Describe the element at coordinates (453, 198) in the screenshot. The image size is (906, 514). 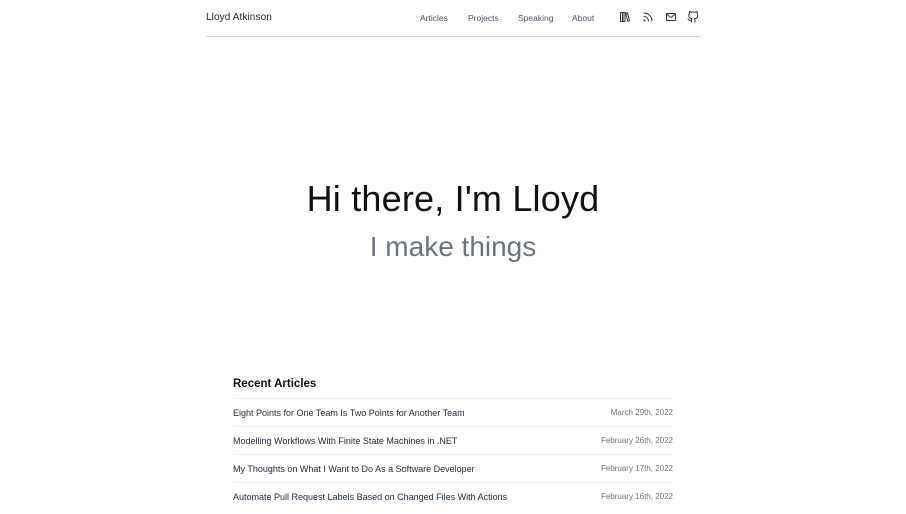
I see `hero-title: Hi there, I'm Lloyd` at that location.